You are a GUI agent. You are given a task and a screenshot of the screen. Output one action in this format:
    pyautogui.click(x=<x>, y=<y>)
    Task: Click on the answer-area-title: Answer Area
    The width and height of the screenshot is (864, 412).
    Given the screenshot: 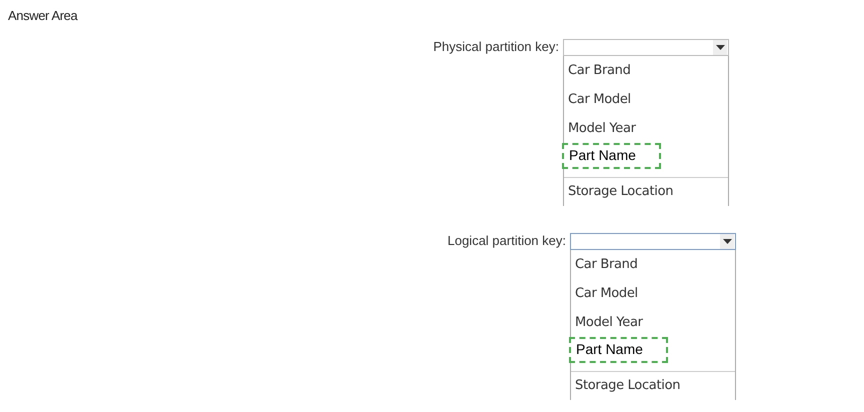 What is the action you would take?
    pyautogui.click(x=43, y=15)
    